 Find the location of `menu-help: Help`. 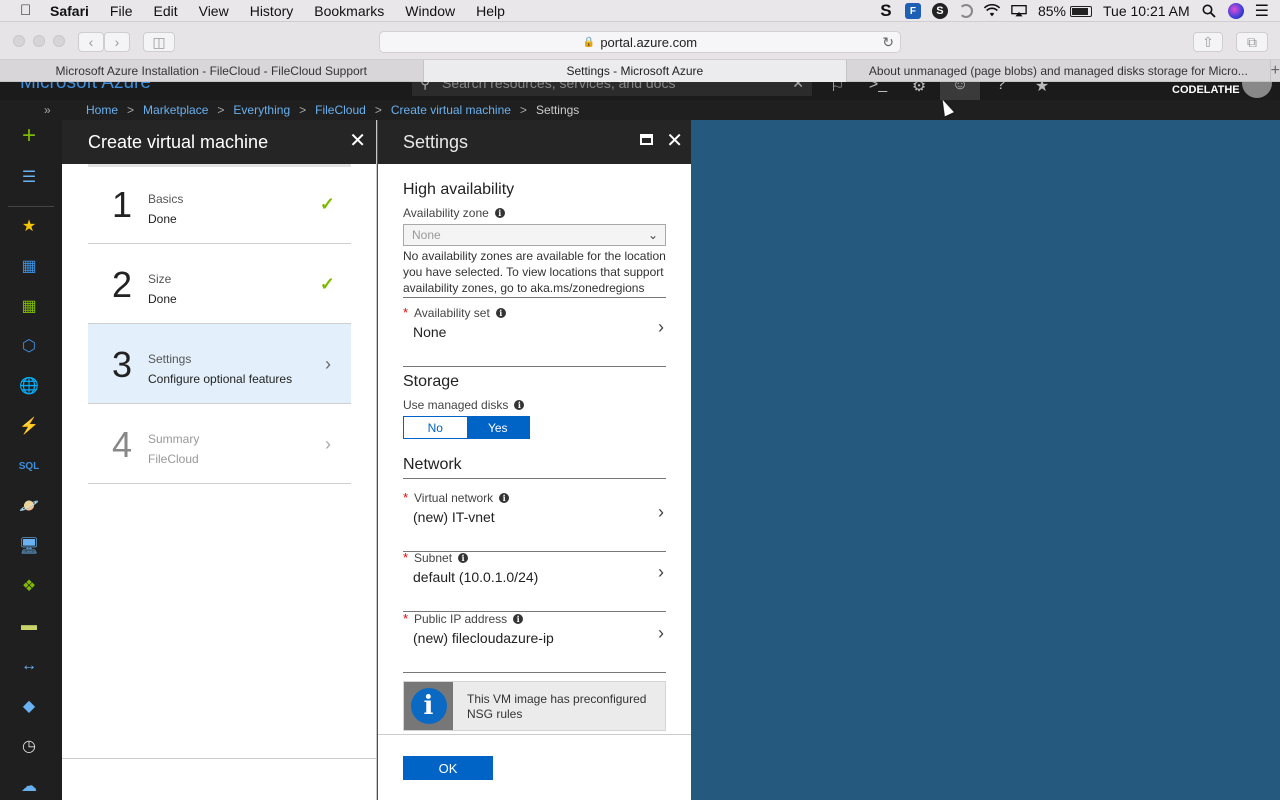

menu-help: Help is located at coordinates (490, 11).